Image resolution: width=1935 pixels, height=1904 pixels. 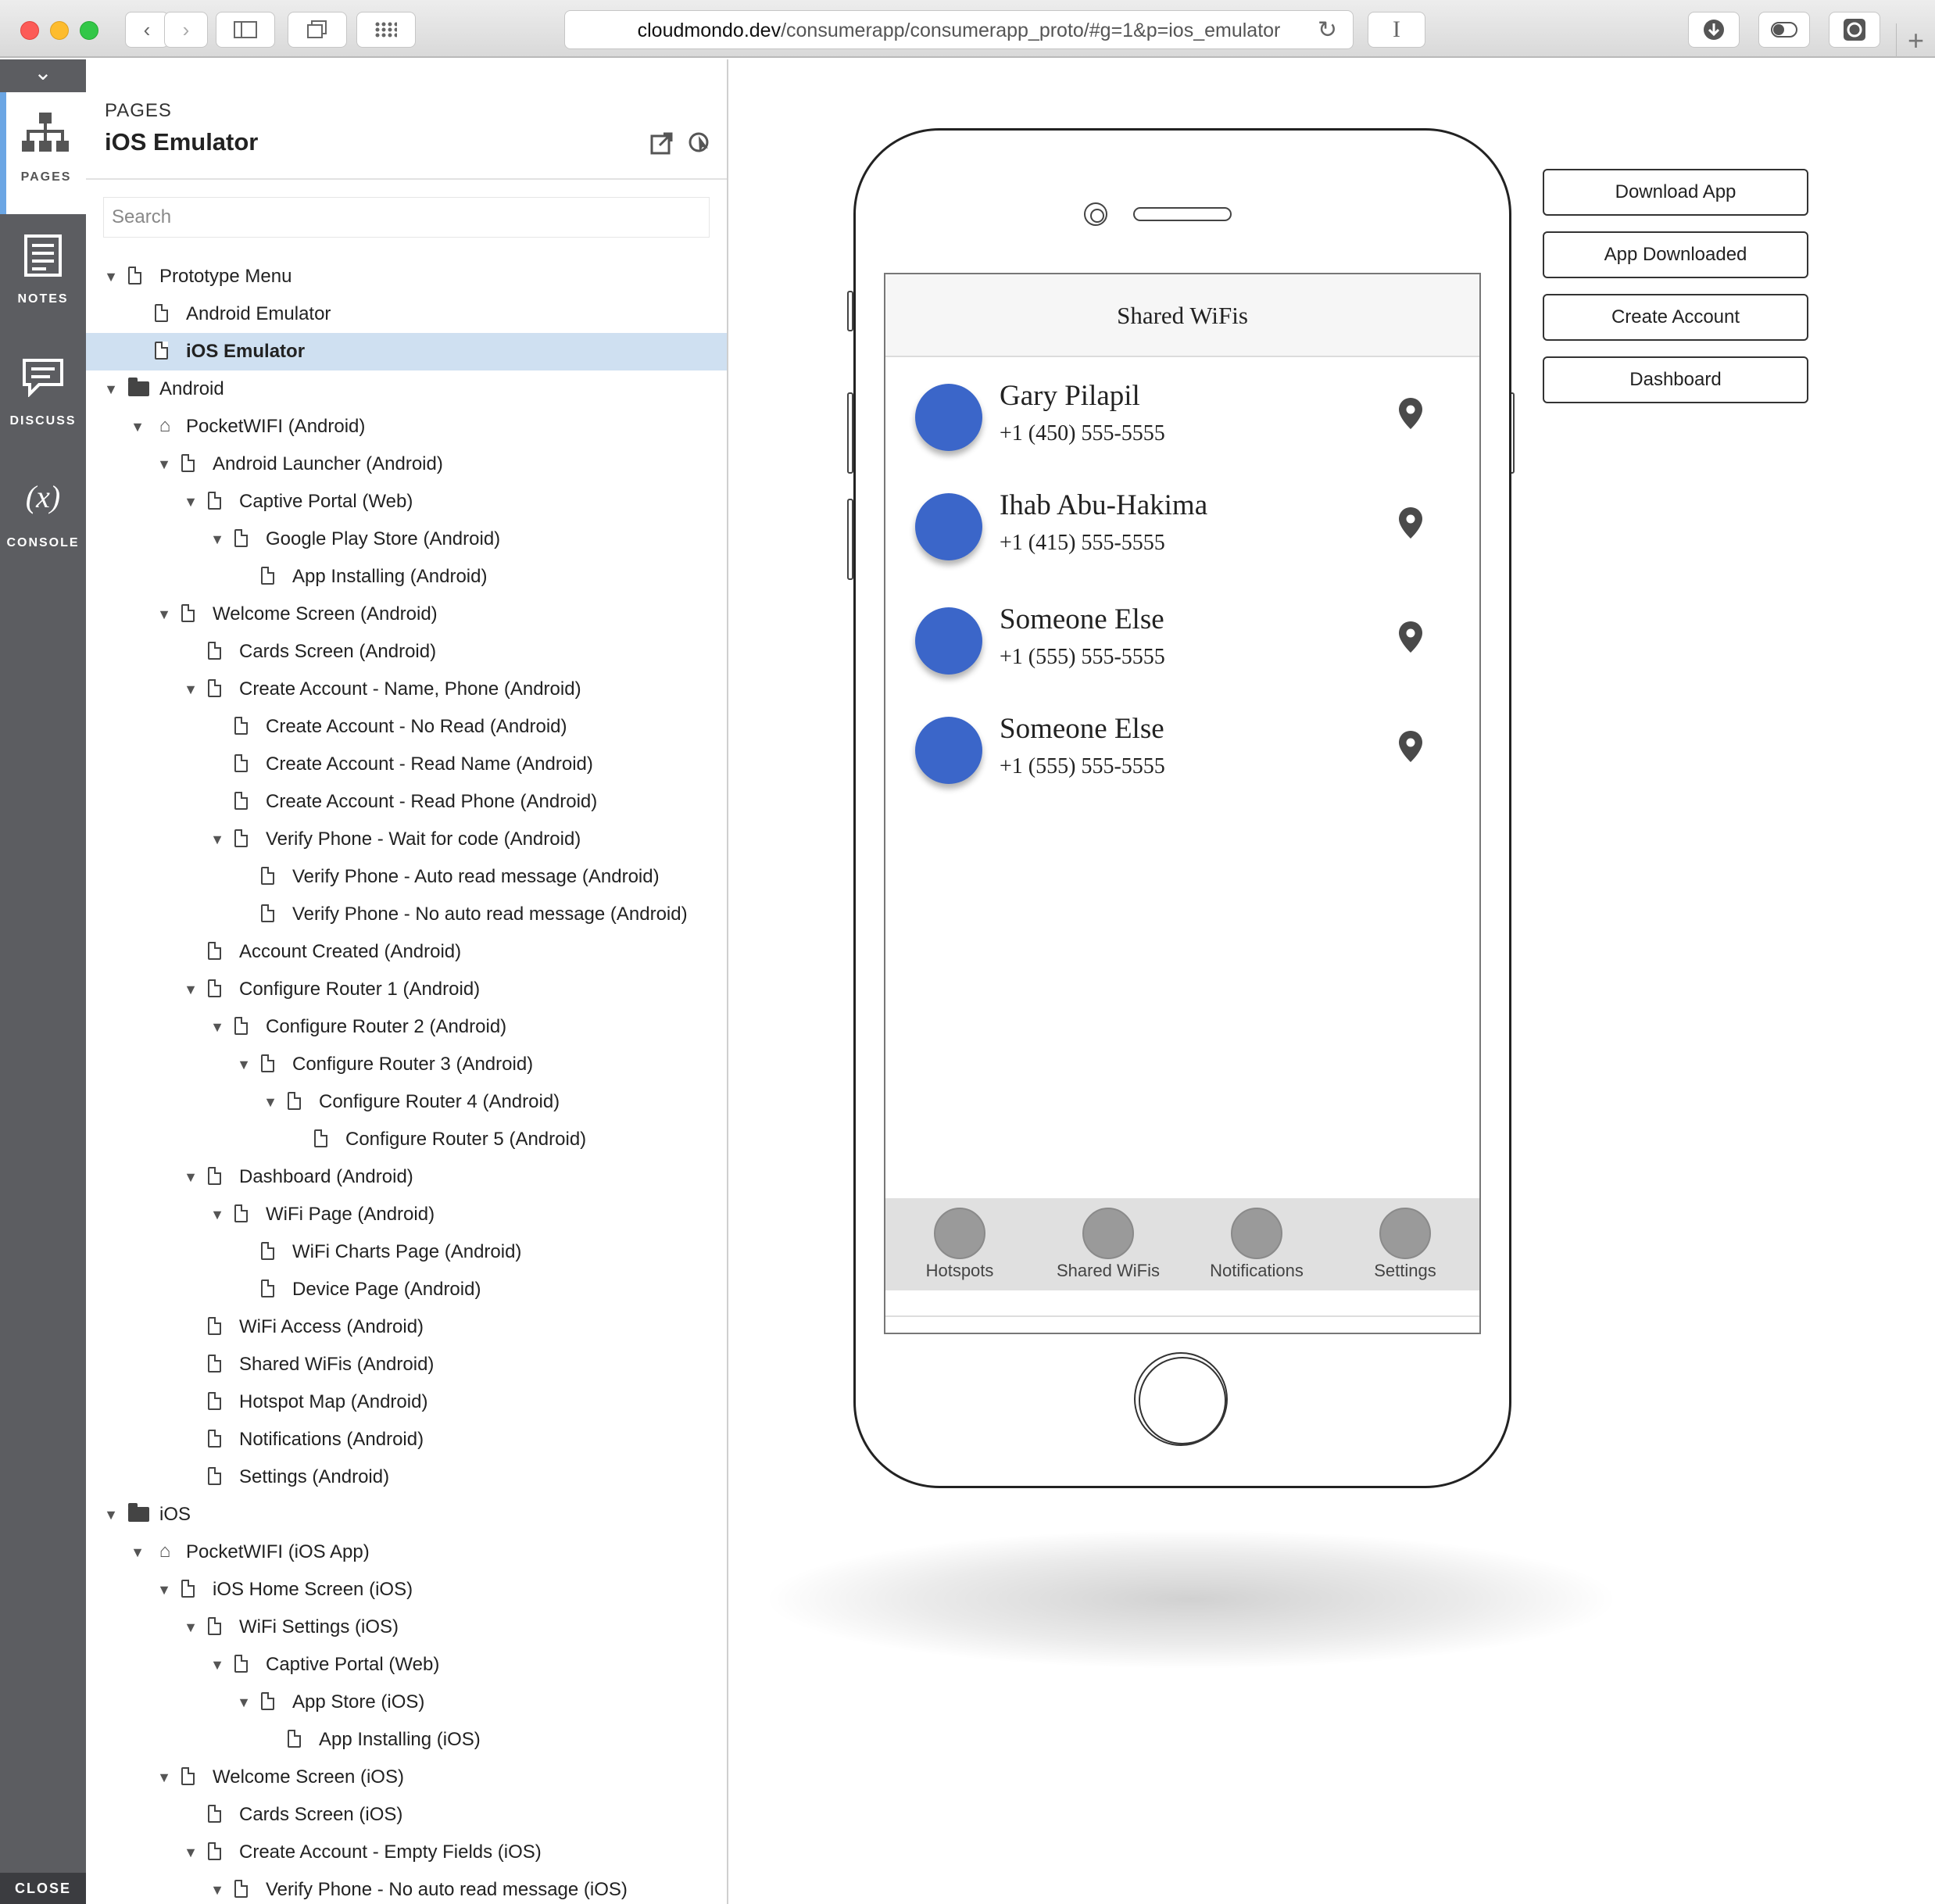 What do you see at coordinates (406, 1815) in the screenshot?
I see `tree-item: Cards Screen (iOS)` at bounding box center [406, 1815].